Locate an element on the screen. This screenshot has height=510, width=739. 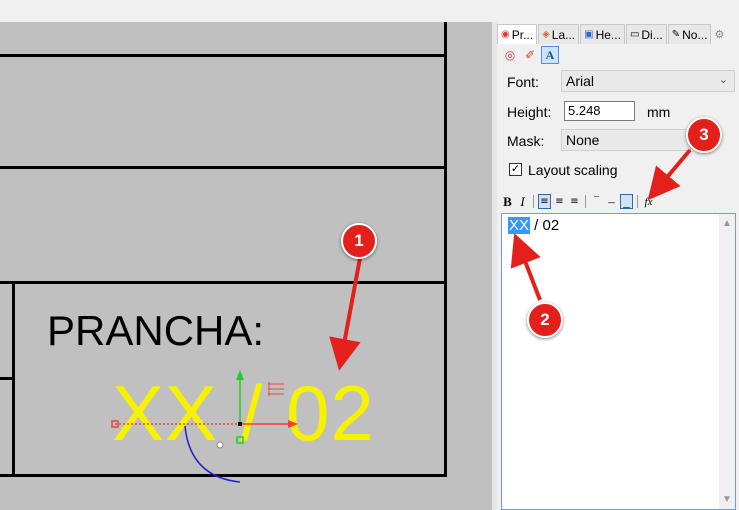
annotation-badge-3: 3 is located at coordinates (704, 135).